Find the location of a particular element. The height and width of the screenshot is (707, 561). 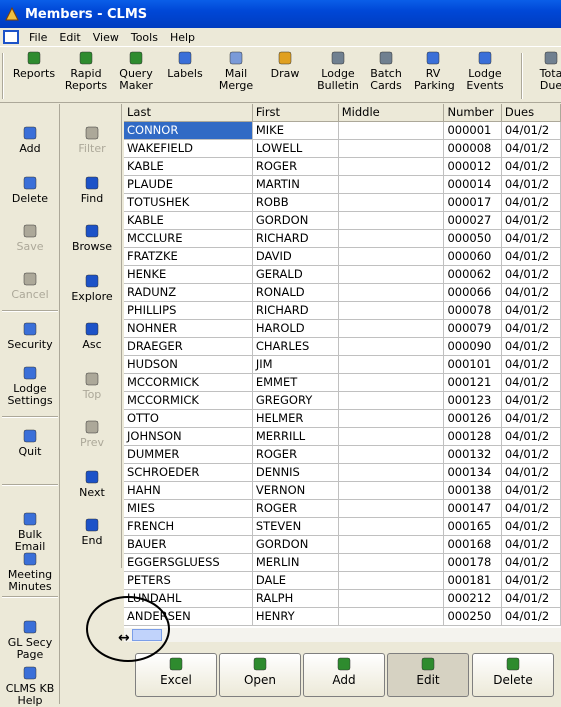

bottom-add-button: Add is located at coordinates (344, 675).